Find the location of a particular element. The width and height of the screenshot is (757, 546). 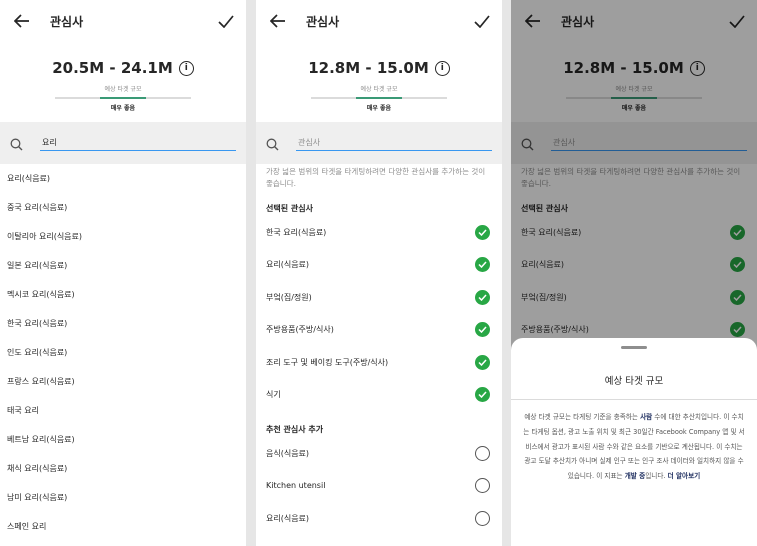

interest-label: Kitchen utensil is located at coordinates (296, 486).